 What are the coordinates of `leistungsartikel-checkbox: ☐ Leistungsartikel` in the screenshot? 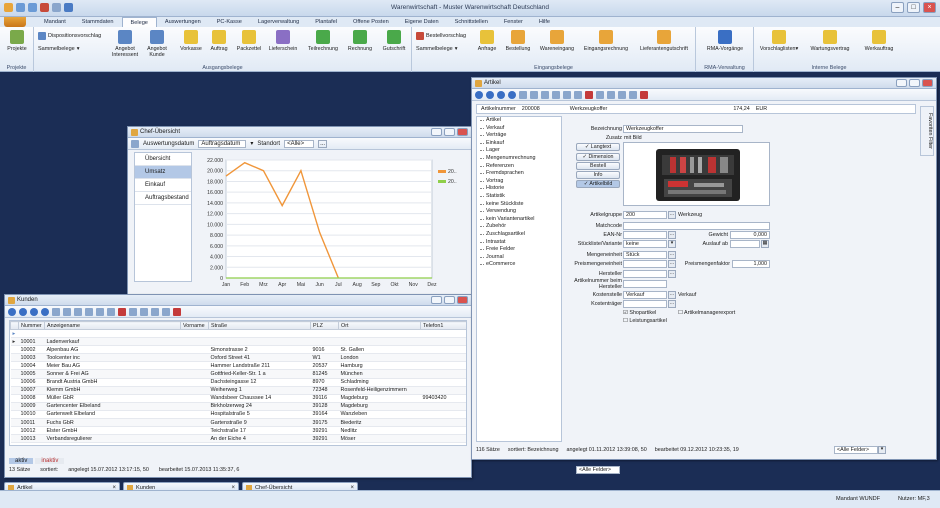 It's located at (645, 321).